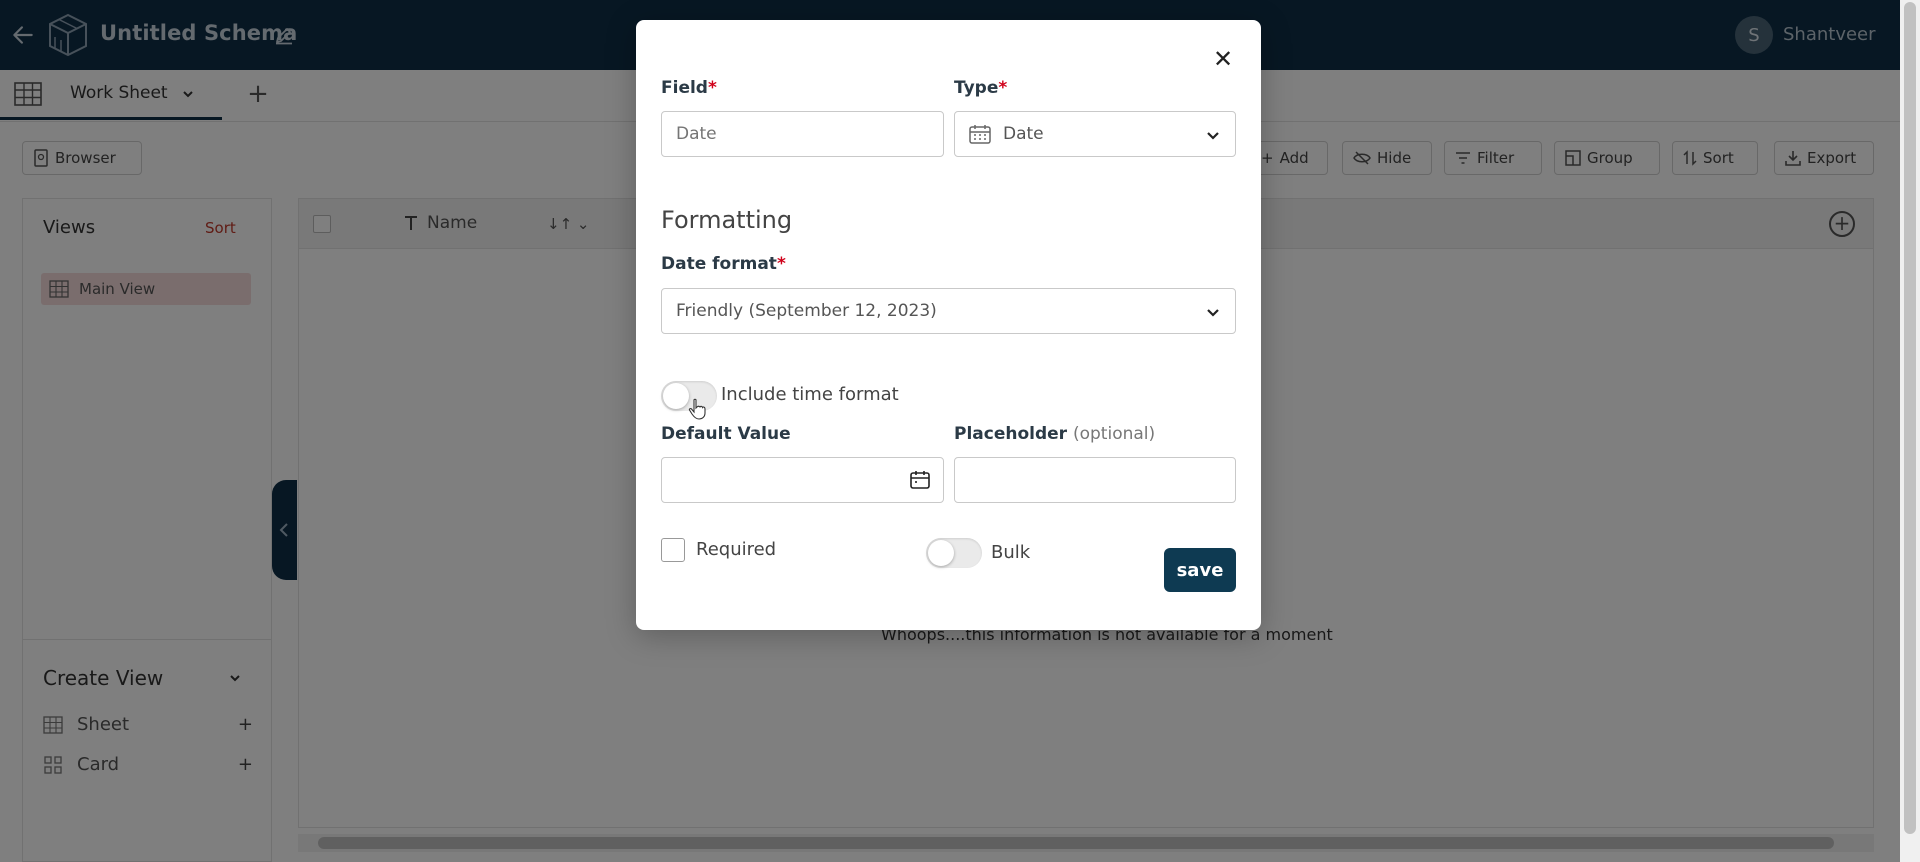 This screenshot has width=1920, height=862. Describe the element at coordinates (719, 264) in the screenshot. I see `date-format-label-text: Date format` at that location.